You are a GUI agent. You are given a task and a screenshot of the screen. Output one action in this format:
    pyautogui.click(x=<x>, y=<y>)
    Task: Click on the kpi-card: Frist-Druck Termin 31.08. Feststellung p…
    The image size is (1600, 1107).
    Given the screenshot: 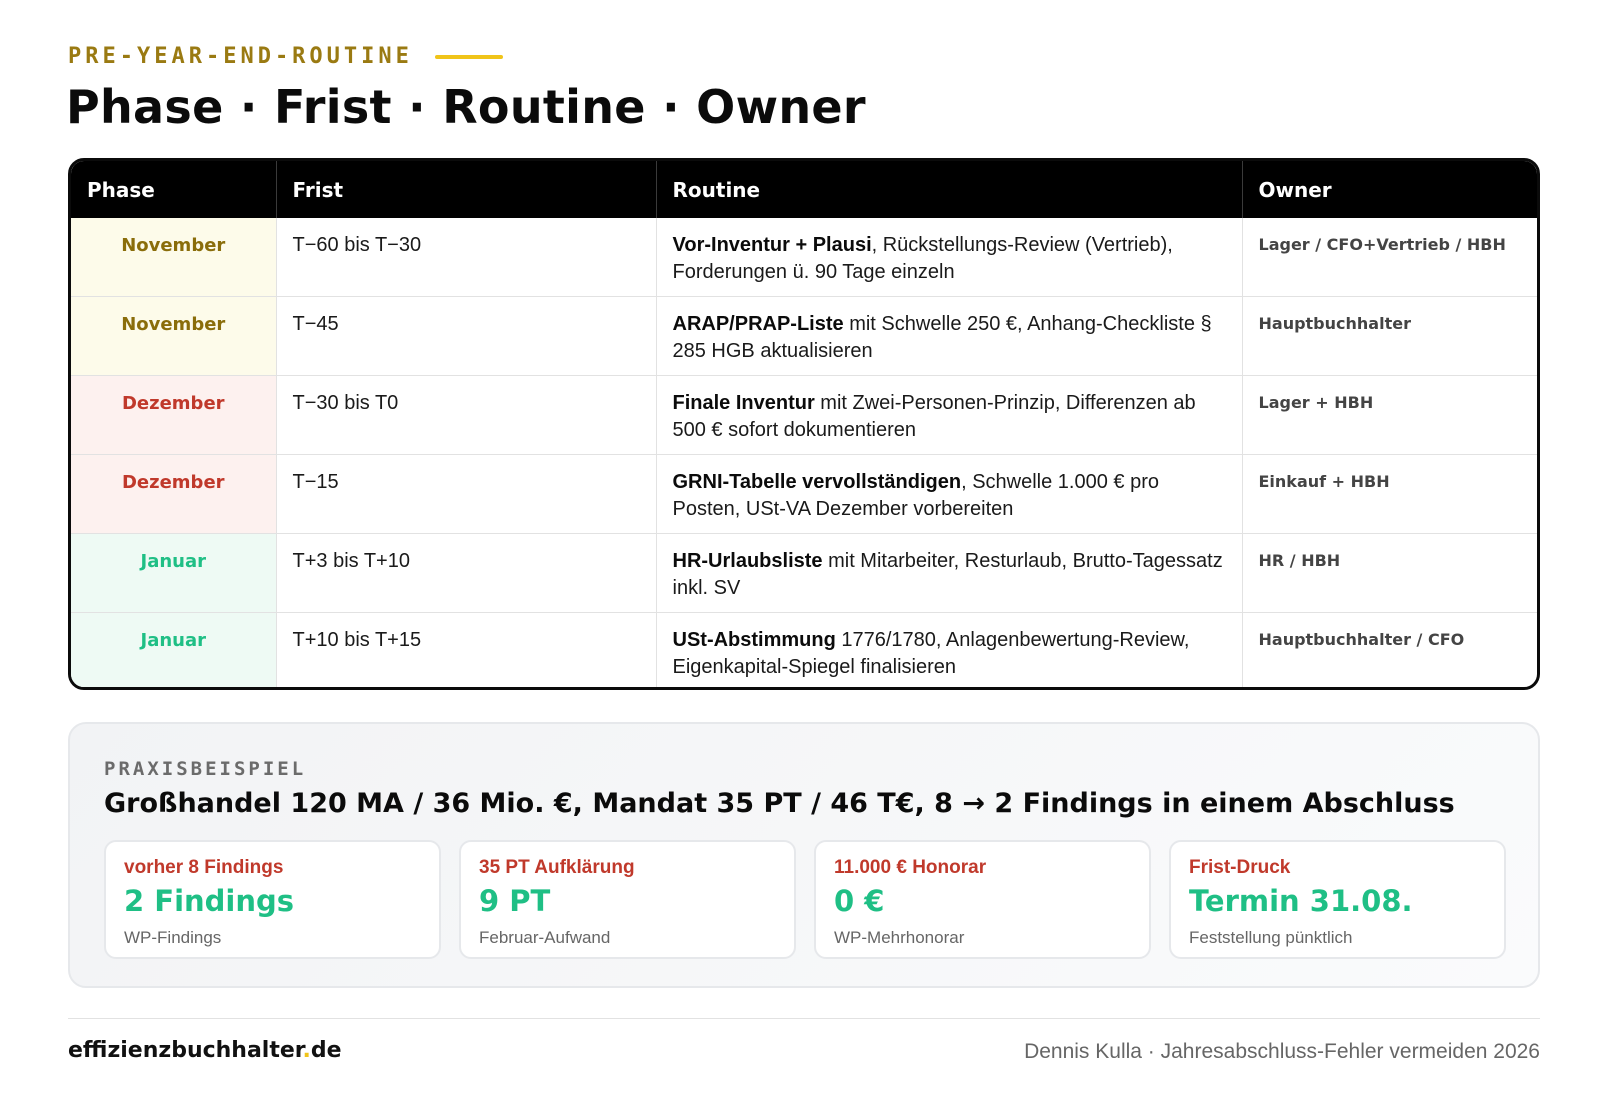 What is the action you would take?
    pyautogui.click(x=1337, y=899)
    